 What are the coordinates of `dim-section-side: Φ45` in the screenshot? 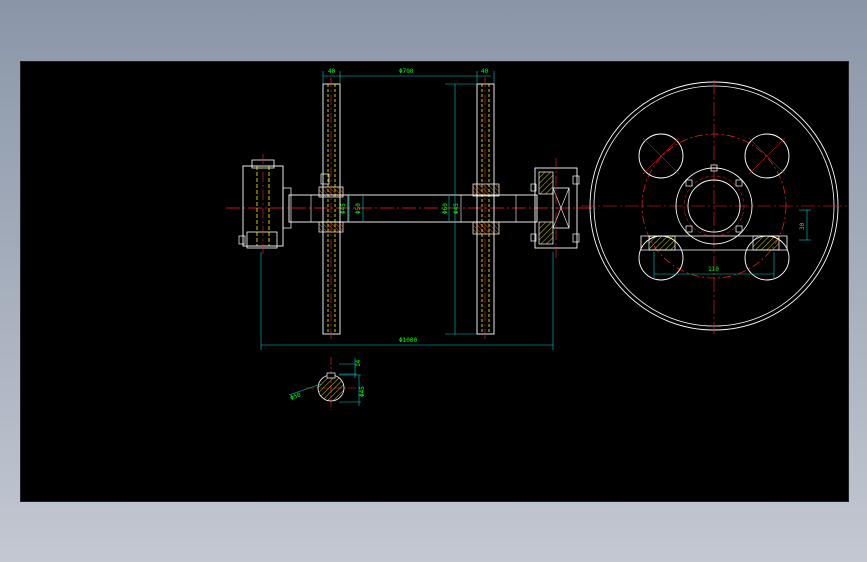 It's located at (362, 391).